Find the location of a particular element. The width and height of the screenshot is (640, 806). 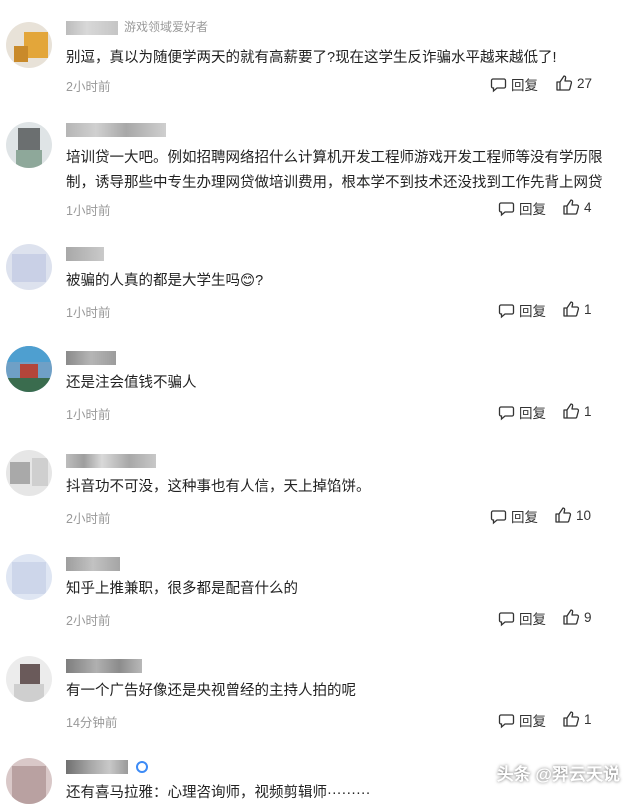

like-count: 9 is located at coordinates (588, 617).